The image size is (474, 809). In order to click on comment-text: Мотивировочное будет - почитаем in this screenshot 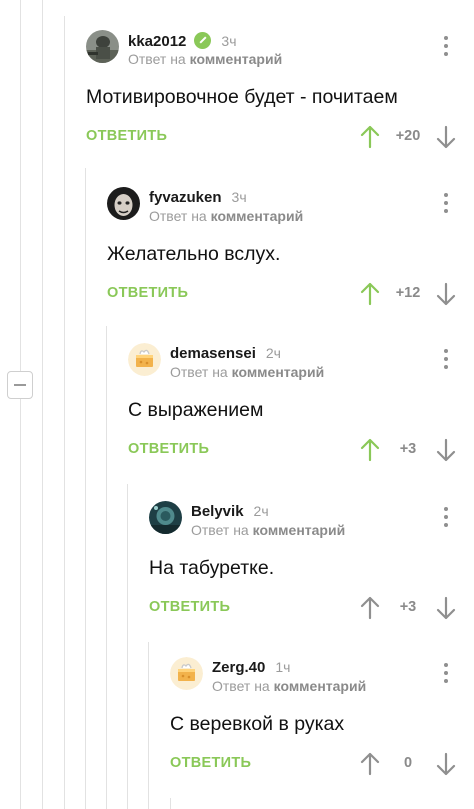, I will do `click(242, 97)`.